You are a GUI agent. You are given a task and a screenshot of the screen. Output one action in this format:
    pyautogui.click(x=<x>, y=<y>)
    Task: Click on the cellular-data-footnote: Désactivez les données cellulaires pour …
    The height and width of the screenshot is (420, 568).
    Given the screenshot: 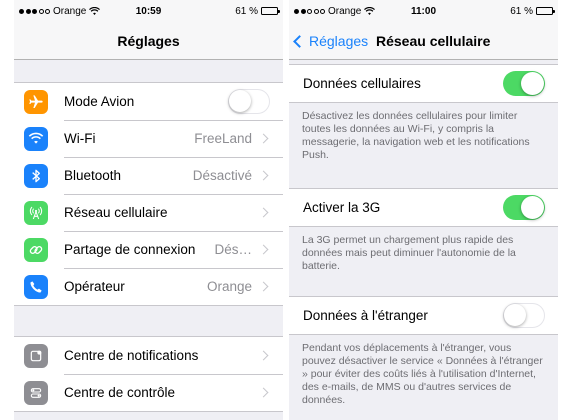 What is the action you would take?
    pyautogui.click(x=416, y=135)
    